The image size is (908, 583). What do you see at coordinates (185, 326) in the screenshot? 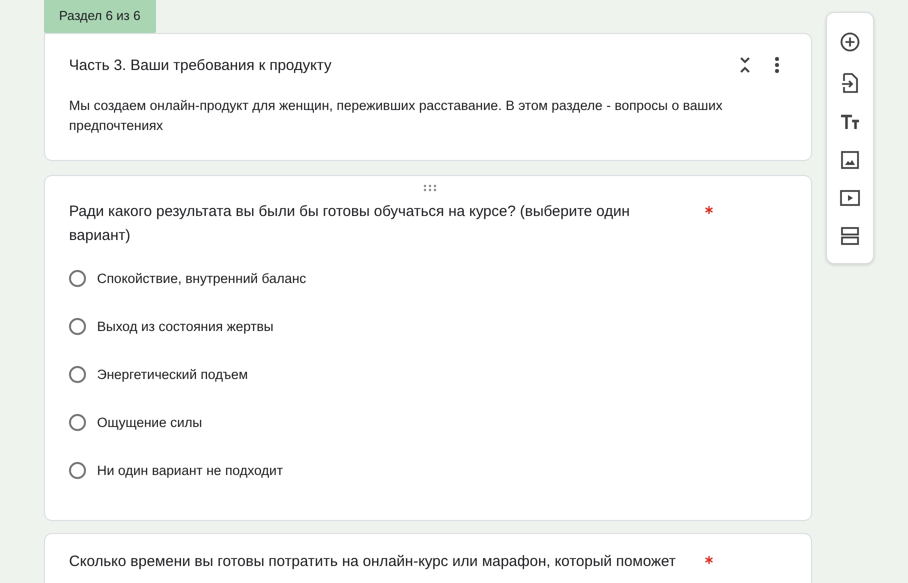
I see `option-label: Выход из состояния жертвы` at bounding box center [185, 326].